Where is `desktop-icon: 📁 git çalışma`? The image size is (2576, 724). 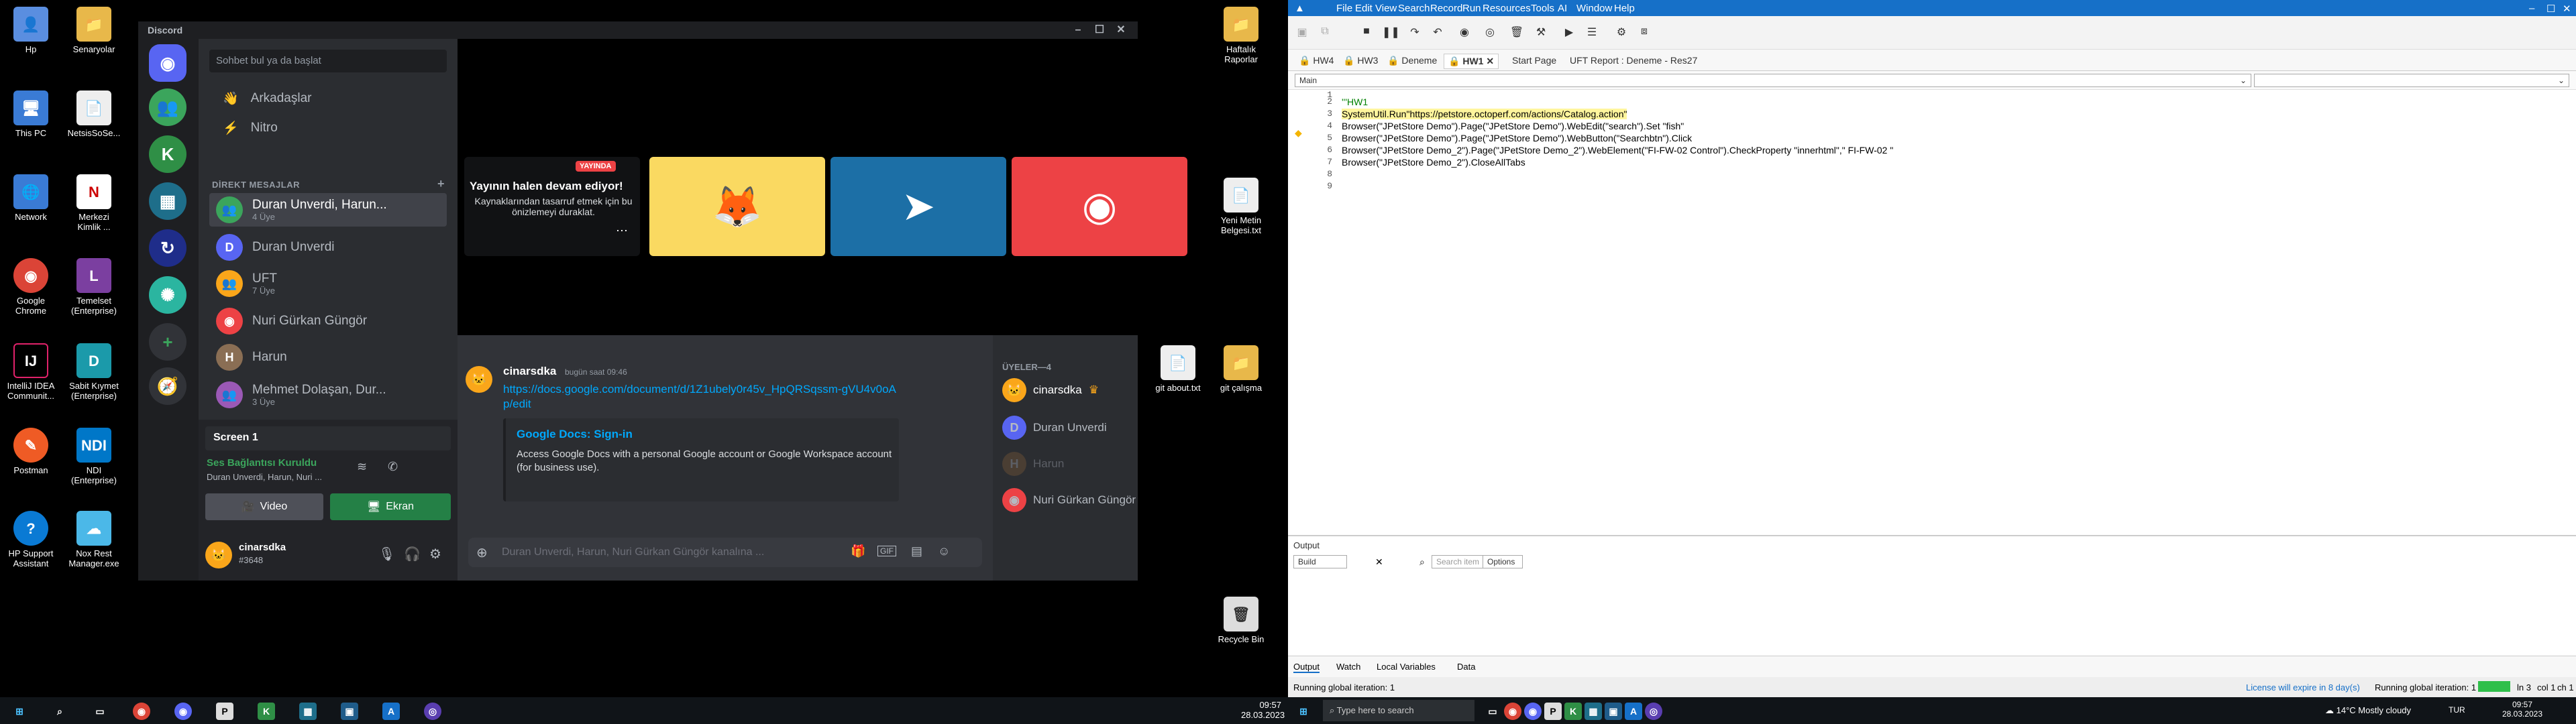 desktop-icon: 📁 git çalışma is located at coordinates (1241, 369).